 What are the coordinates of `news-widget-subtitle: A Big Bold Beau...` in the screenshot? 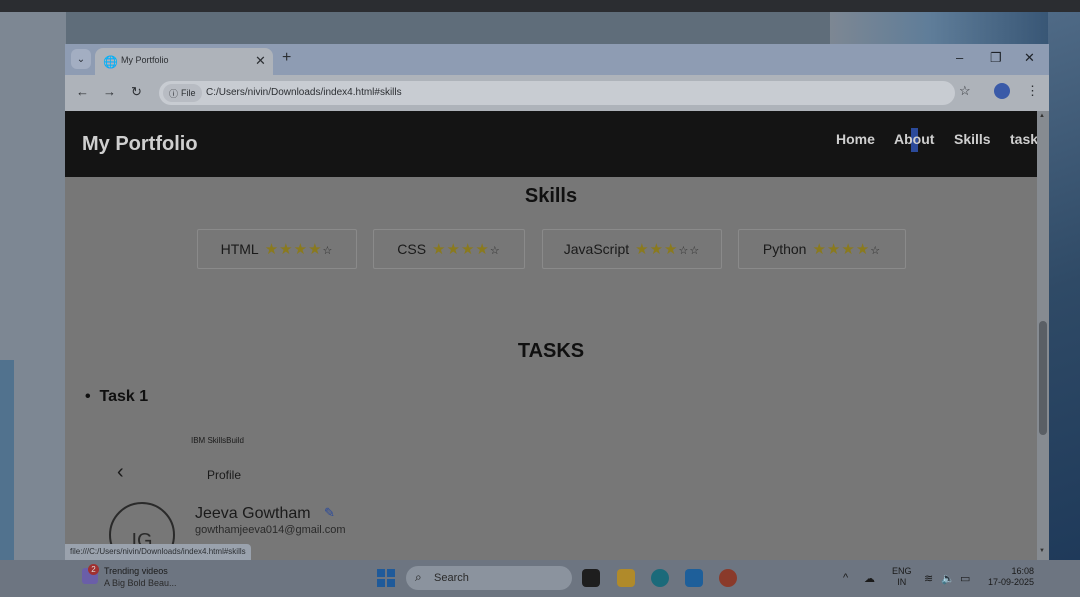 It's located at (140, 583).